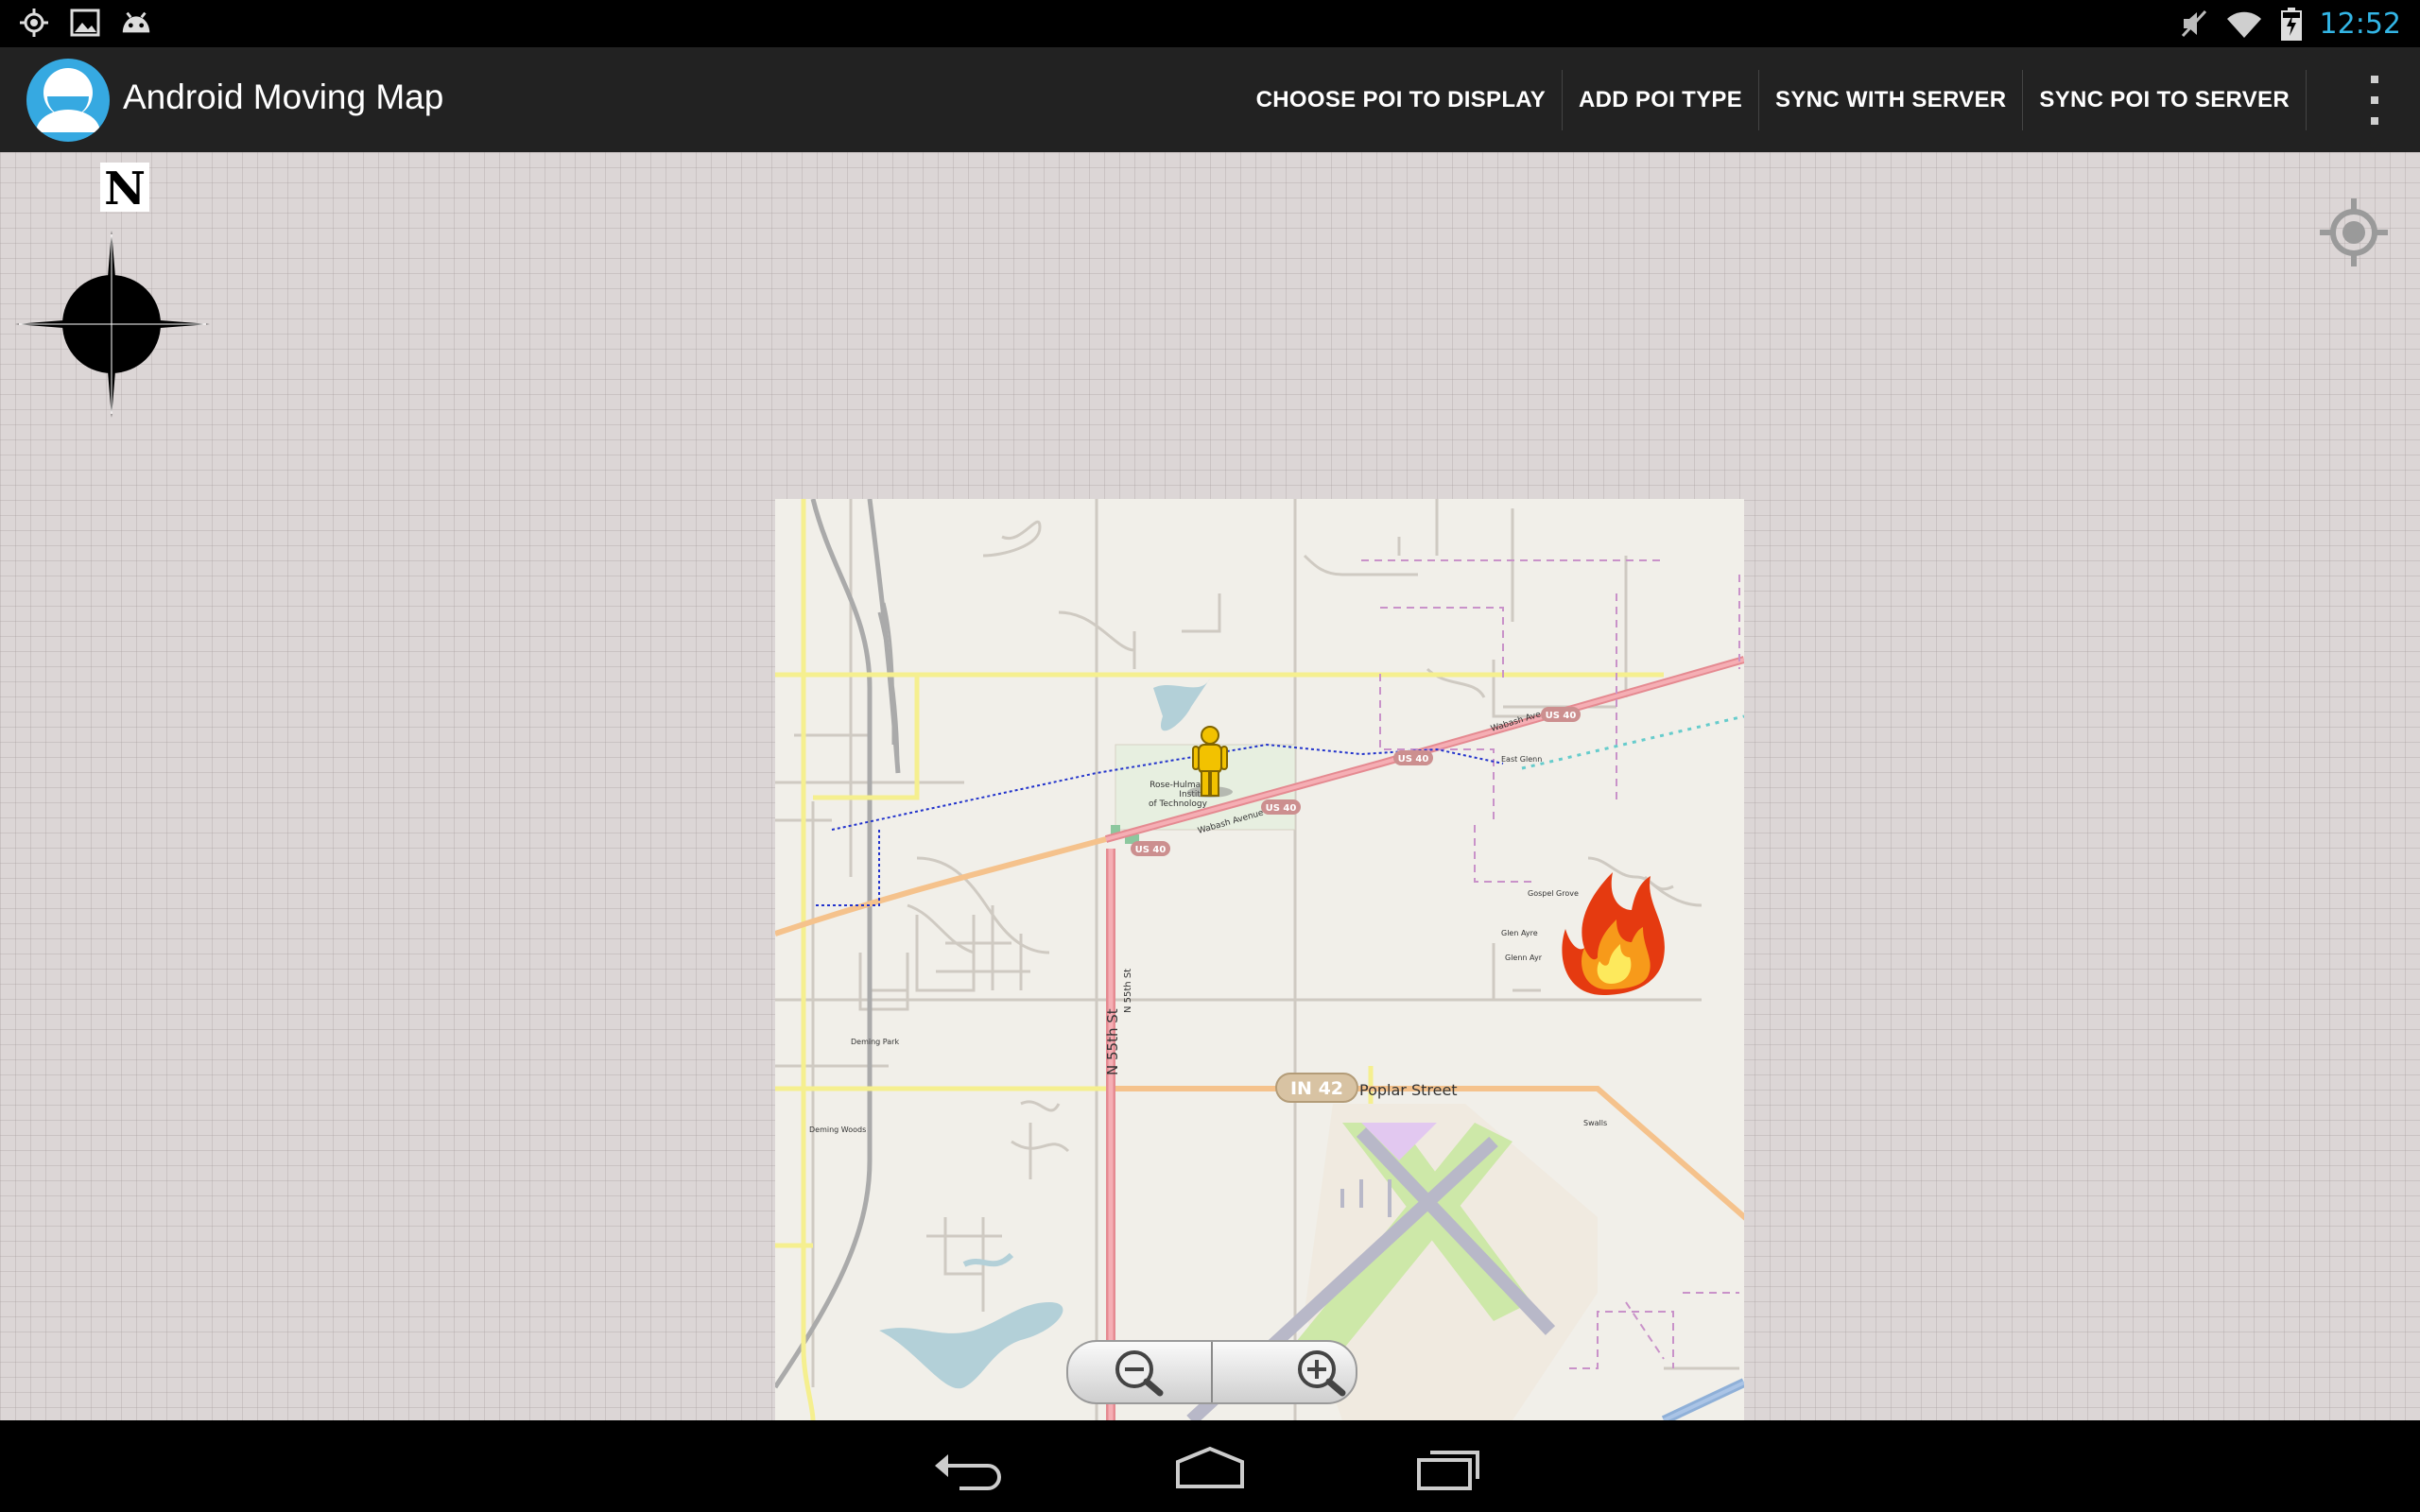  I want to click on app-logo-icon, so click(68, 100).